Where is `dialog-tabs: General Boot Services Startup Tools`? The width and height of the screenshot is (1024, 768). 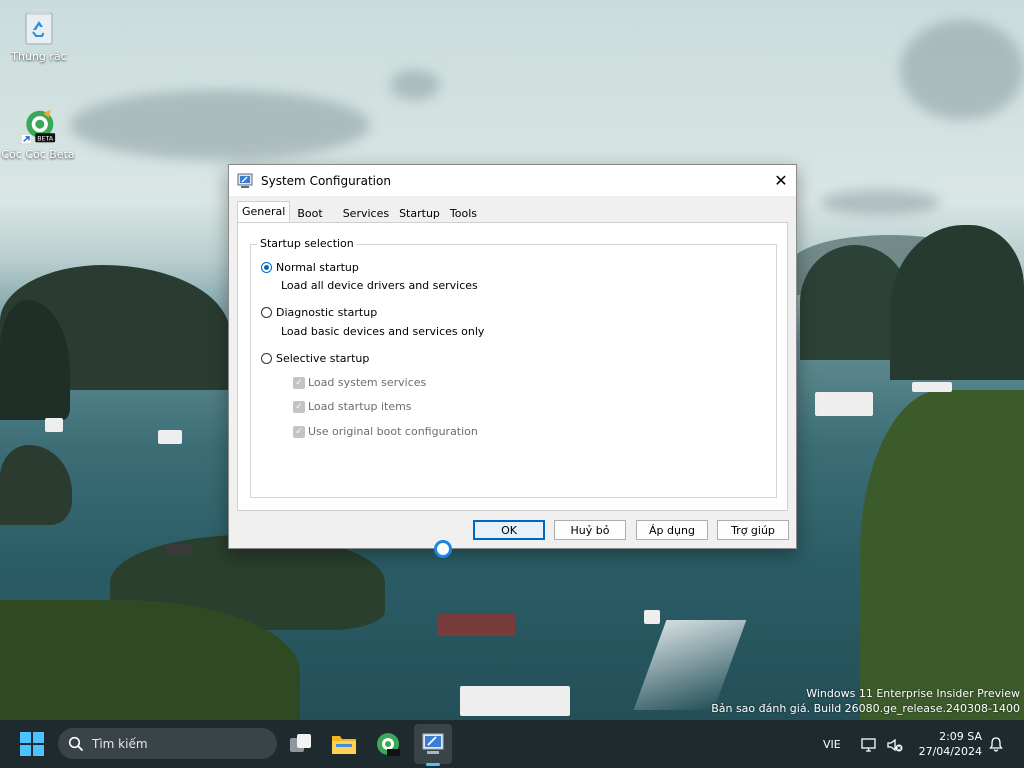 dialog-tabs: General Boot Services Startup Tools is located at coordinates (359, 213).